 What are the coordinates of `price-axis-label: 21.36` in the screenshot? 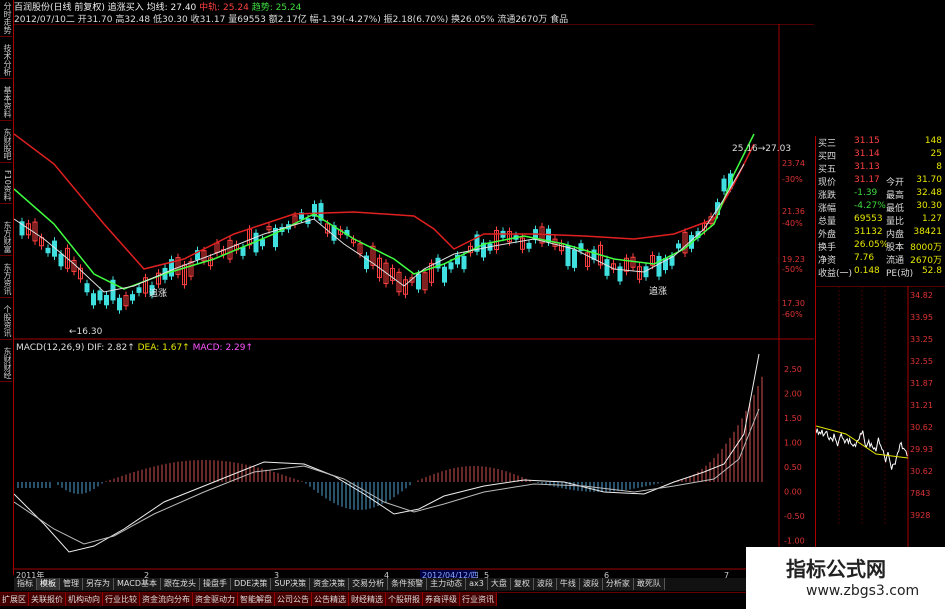 It's located at (793, 211).